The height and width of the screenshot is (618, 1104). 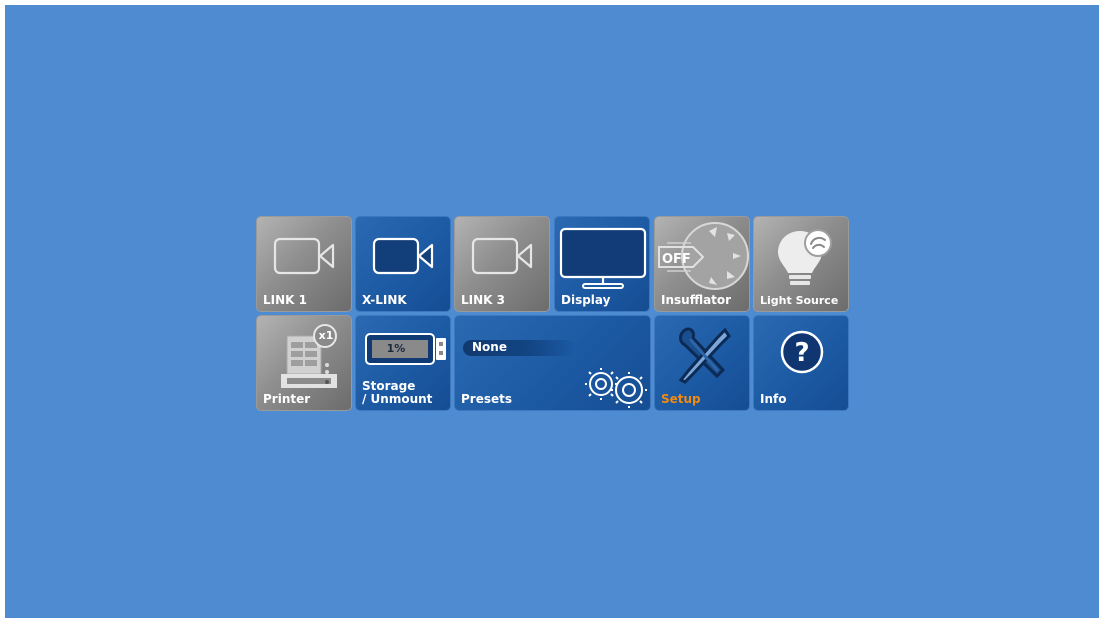 I want to click on tile-insufflator: OFF Insufflator, so click(x=702, y=264).